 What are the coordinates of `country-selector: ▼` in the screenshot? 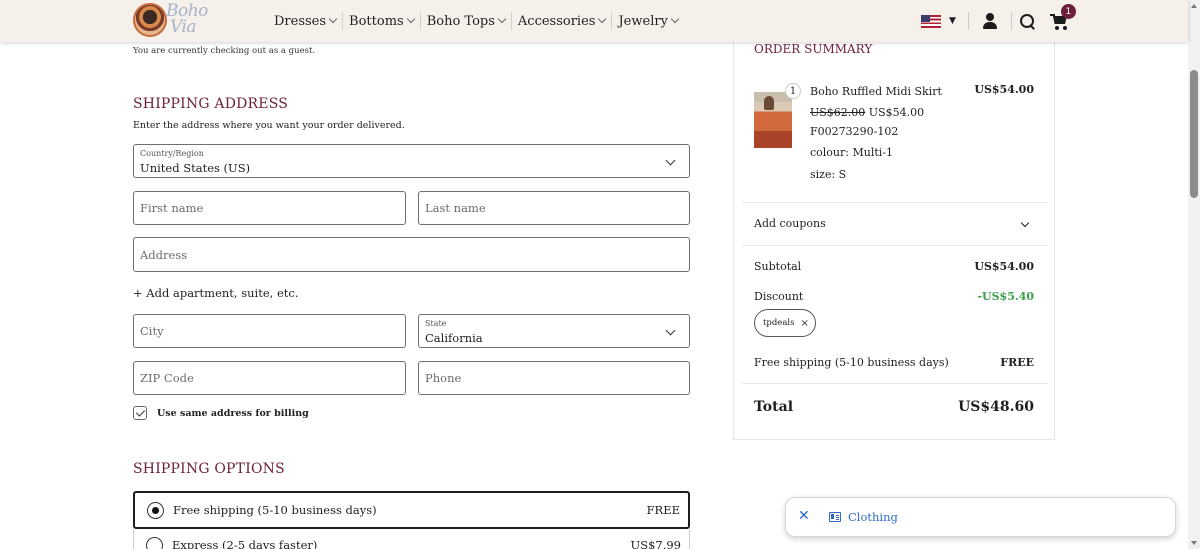 It's located at (938, 21).